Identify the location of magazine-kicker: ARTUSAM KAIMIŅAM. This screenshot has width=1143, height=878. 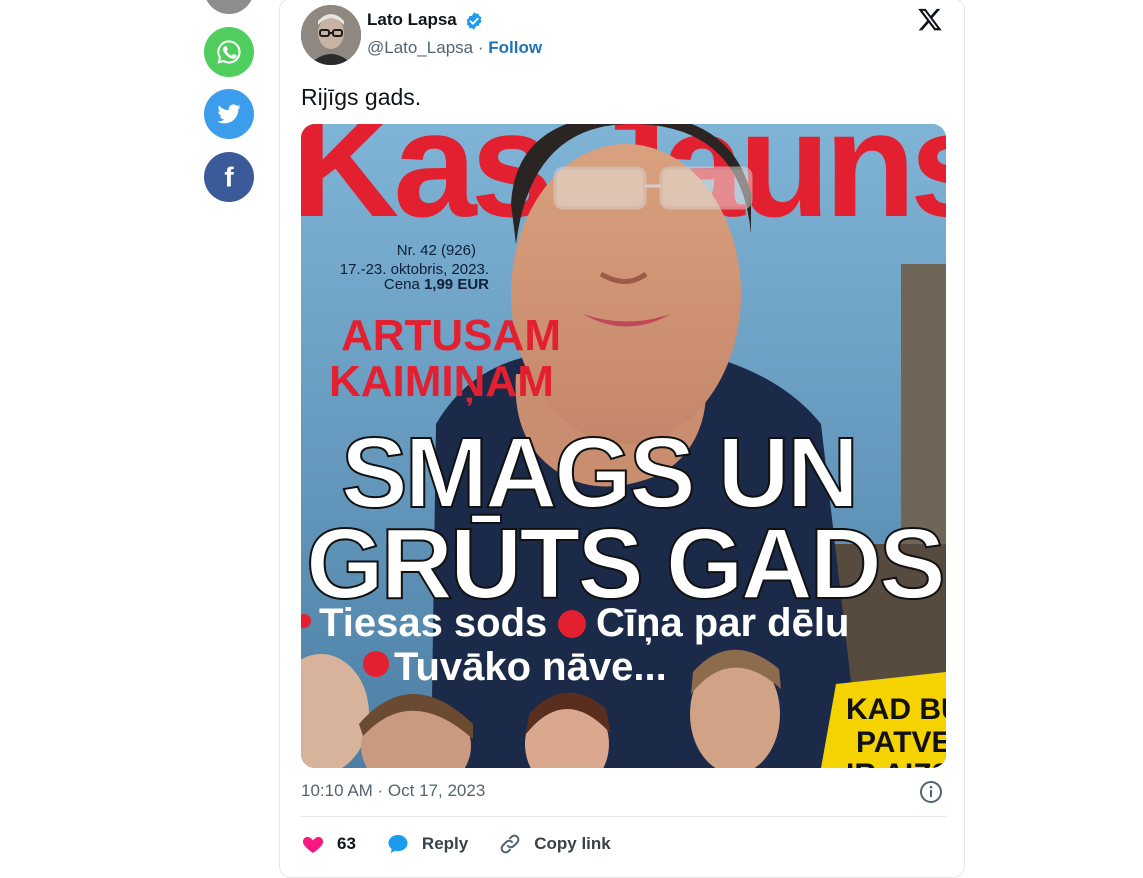
(445, 358).